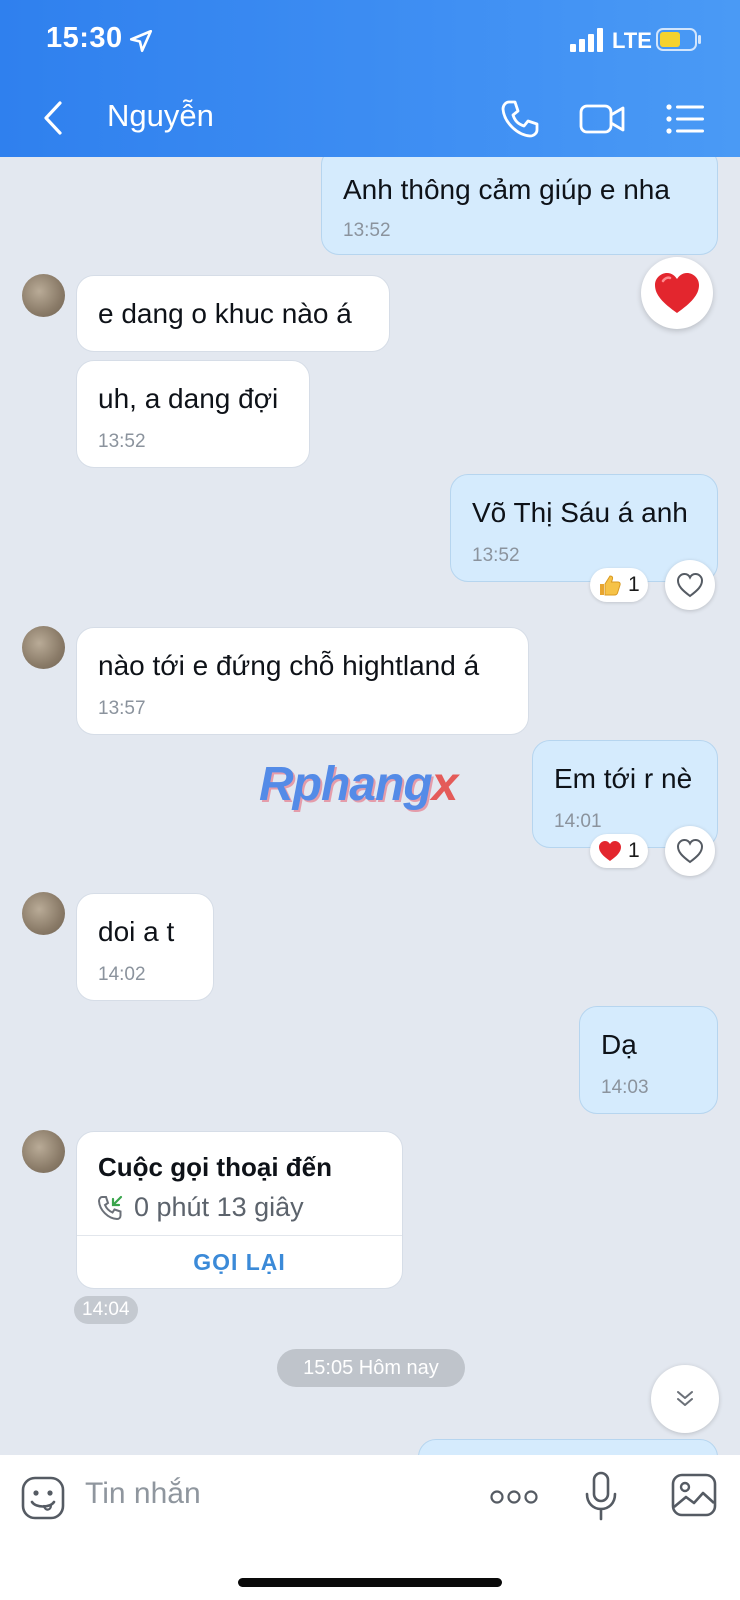 Image resolution: width=740 pixels, height=1600 pixels. Describe the element at coordinates (215, 1167) in the screenshot. I see `call-title: Cuộc gọi thoại đến` at that location.